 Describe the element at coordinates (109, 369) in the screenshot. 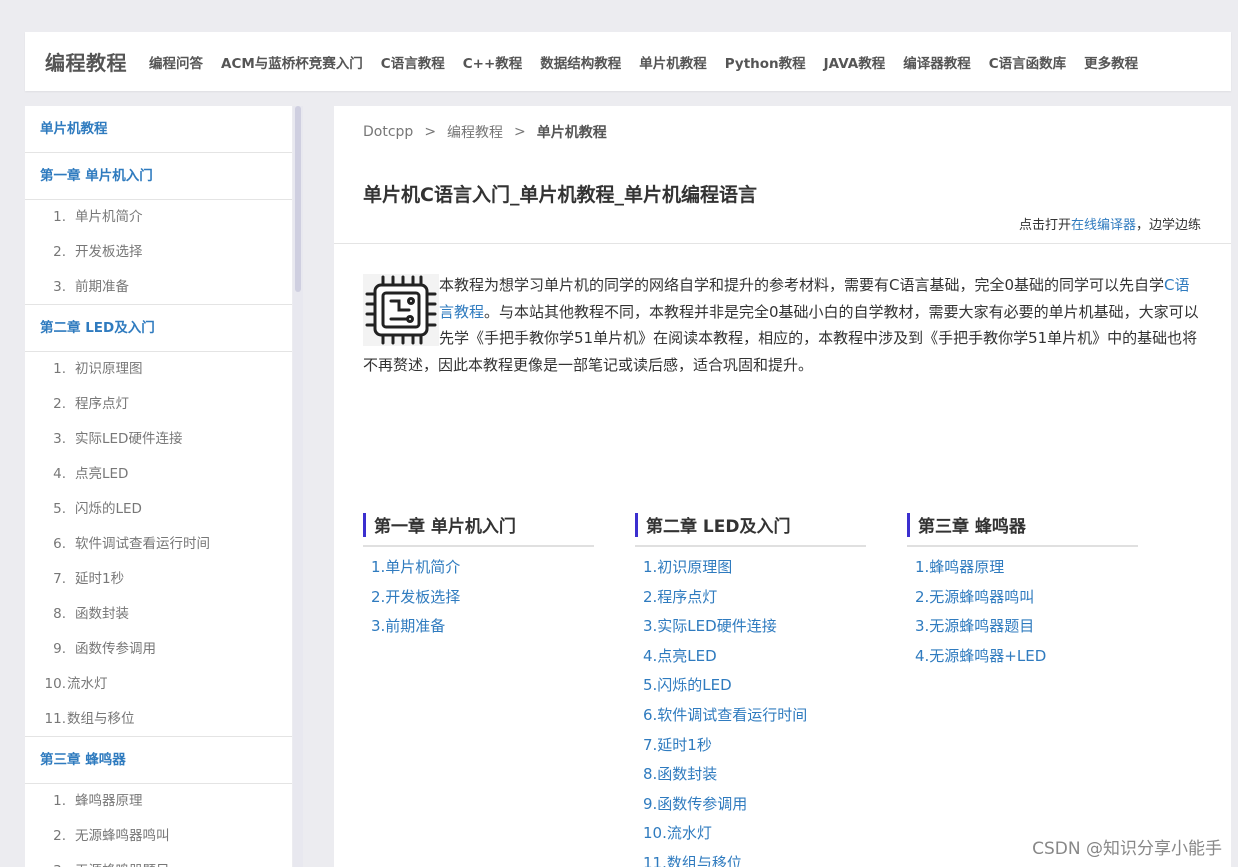

I see `sidebar-item-label: 初识原理图` at that location.